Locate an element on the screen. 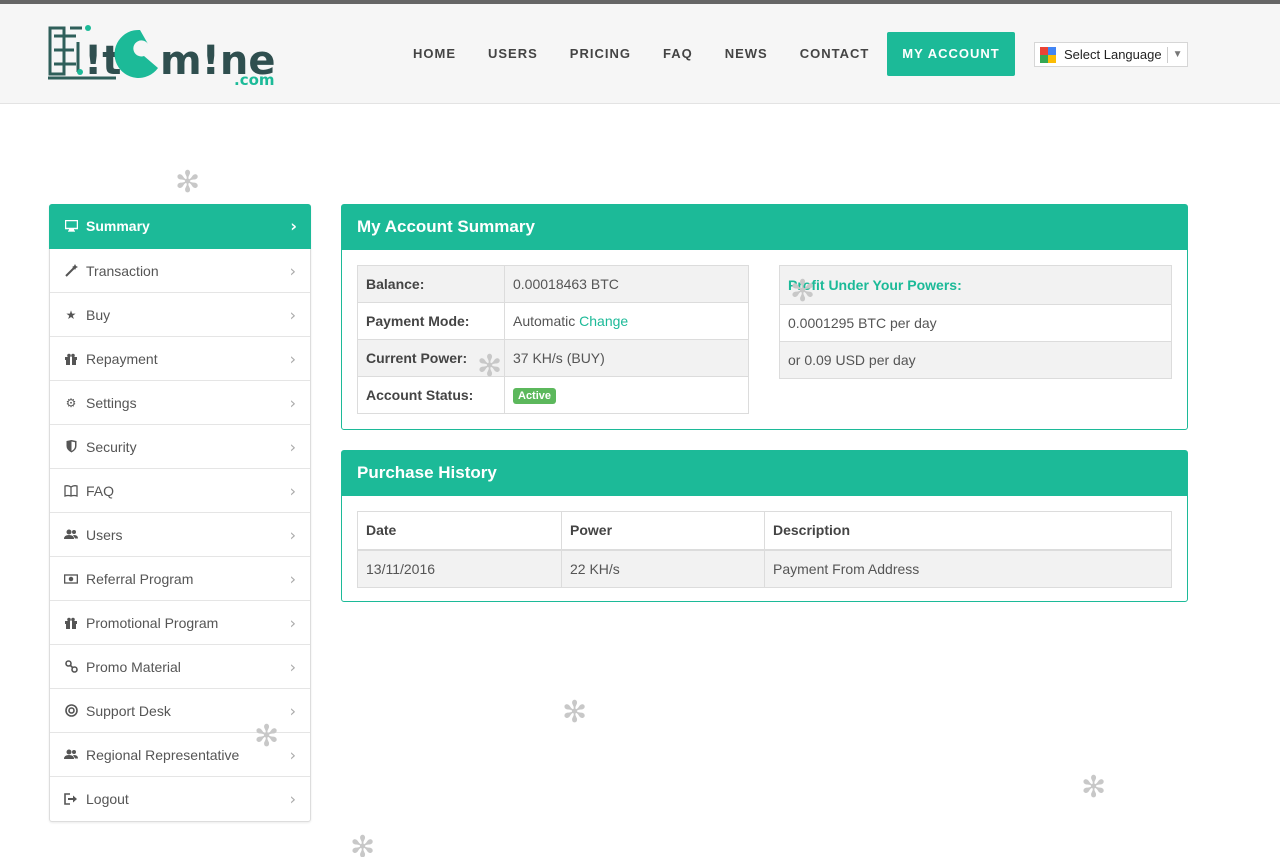 Image resolution: width=1280 pixels, height=857 pixels. link-icon is located at coordinates (71, 667).